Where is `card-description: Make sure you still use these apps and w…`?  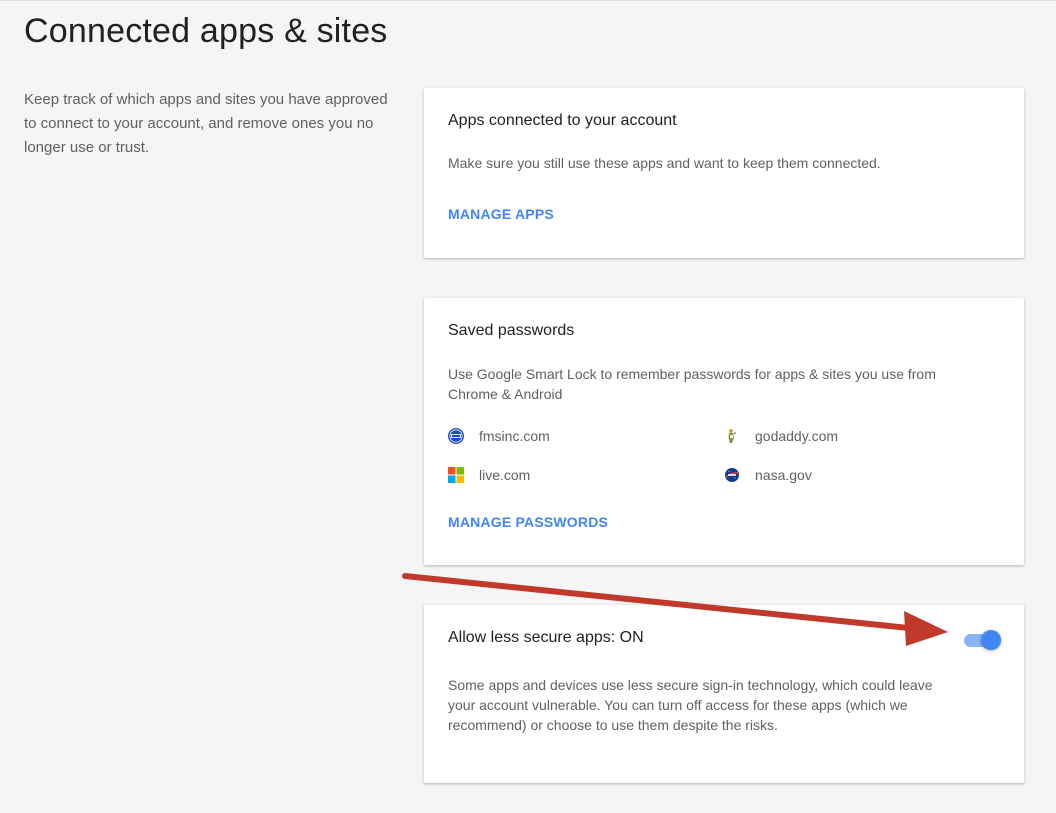 card-description: Make sure you still use these apps and w… is located at coordinates (664, 163).